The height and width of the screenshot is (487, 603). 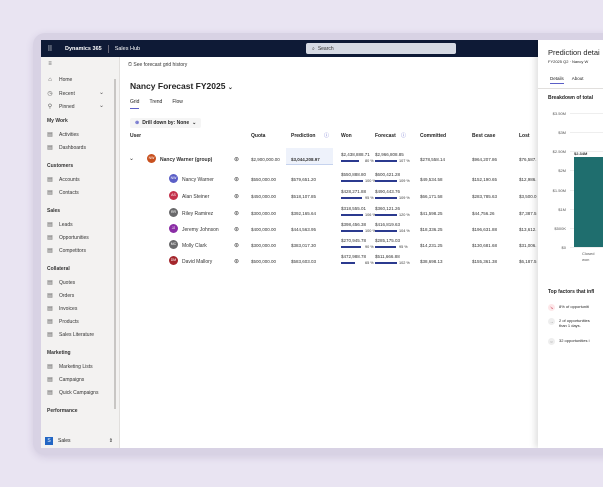 I want to click on area-switcher: S Sales ⇕, so click(x=81, y=440).